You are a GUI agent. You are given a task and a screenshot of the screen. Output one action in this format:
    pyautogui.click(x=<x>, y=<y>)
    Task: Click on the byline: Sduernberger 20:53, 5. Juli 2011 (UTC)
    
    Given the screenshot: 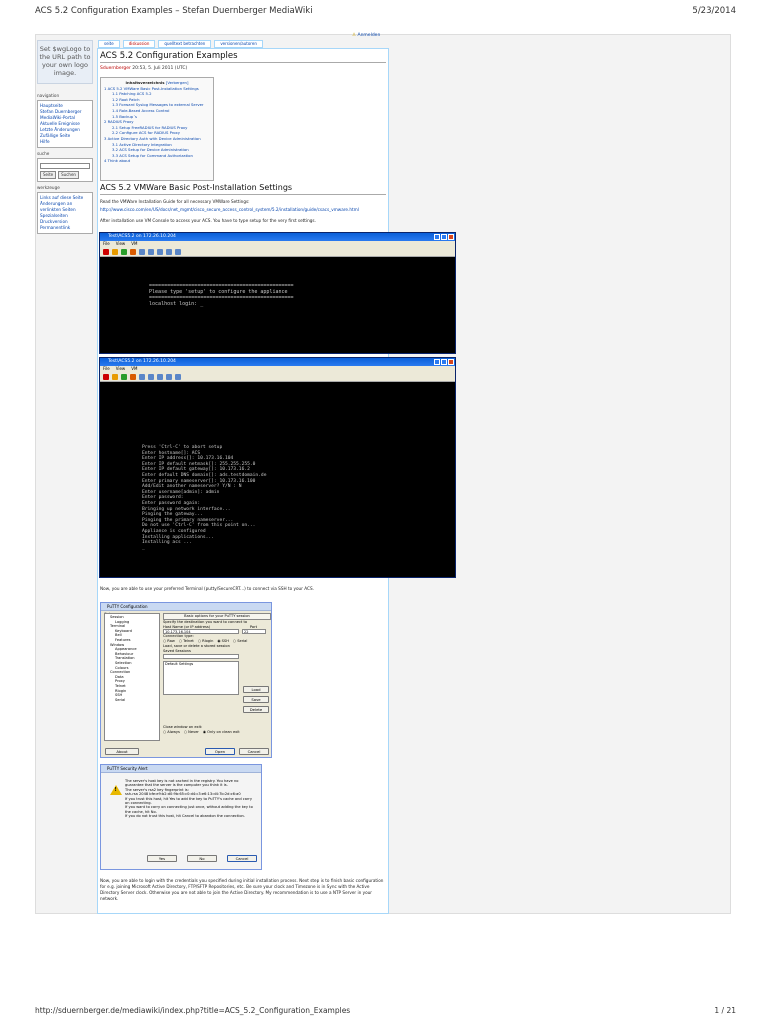 What is the action you would take?
    pyautogui.click(x=143, y=68)
    